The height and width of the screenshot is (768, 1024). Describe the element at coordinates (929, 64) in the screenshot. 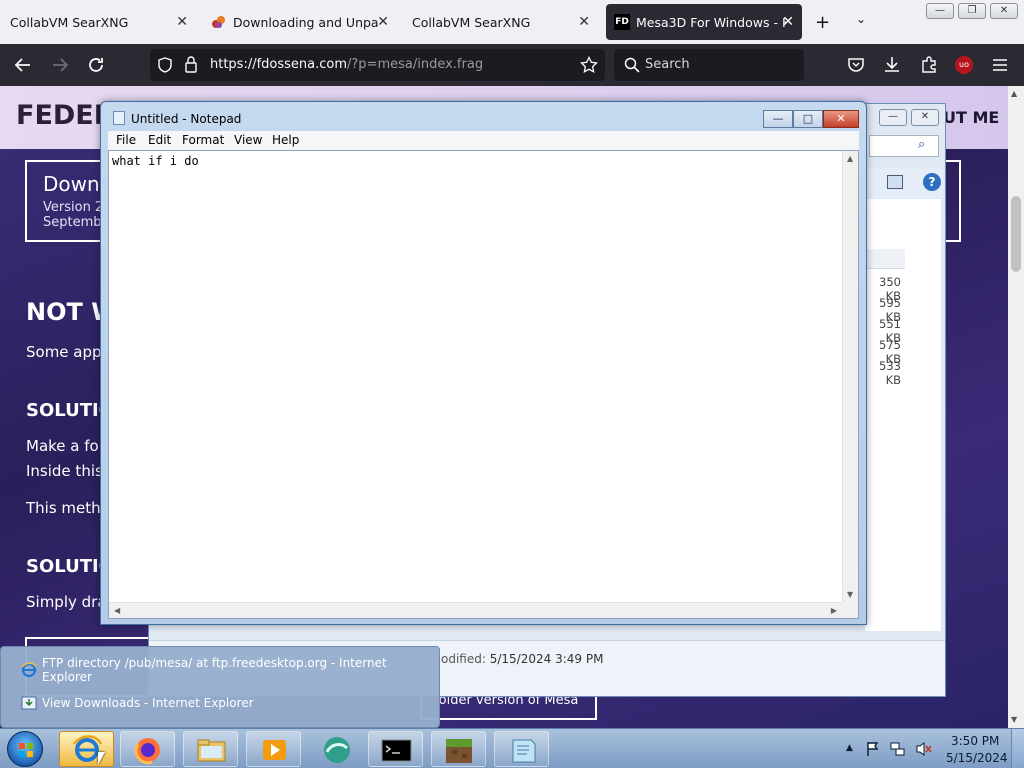

I see `puzzle-icon` at that location.